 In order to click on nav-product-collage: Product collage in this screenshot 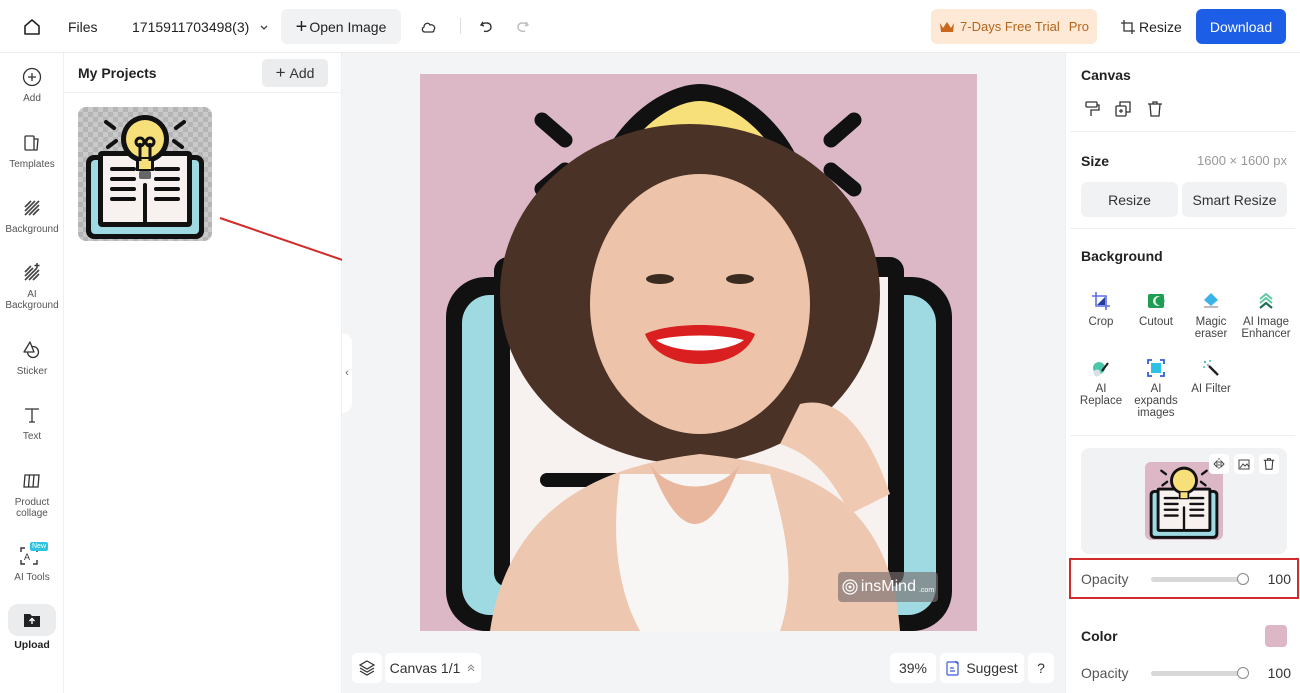, I will do `click(32, 495)`.